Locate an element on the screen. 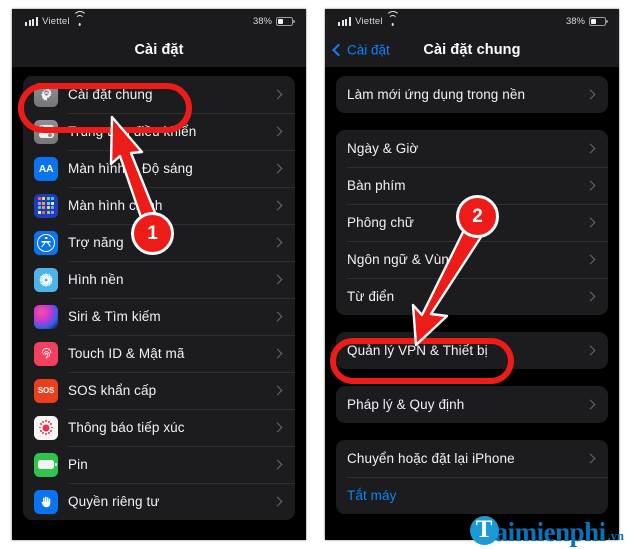 This screenshot has width=630, height=549. settings-row: Cài đặt chung is located at coordinates (159, 94).